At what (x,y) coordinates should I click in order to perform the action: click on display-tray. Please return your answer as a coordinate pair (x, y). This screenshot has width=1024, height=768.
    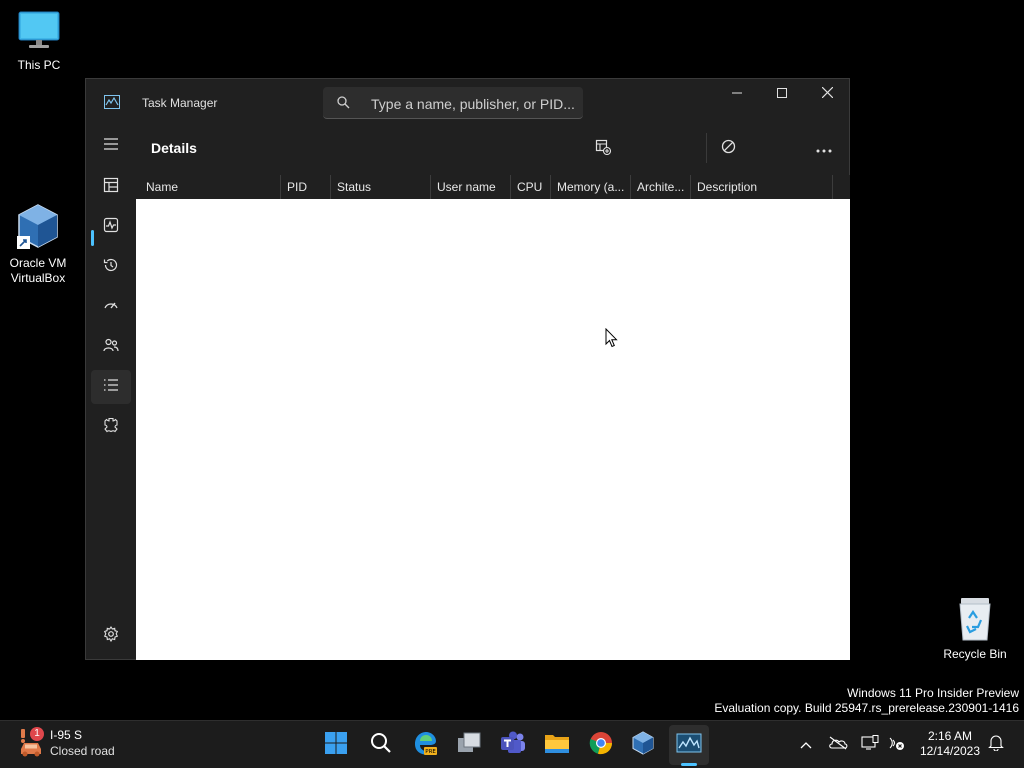
    Looking at the image, I should click on (870, 745).